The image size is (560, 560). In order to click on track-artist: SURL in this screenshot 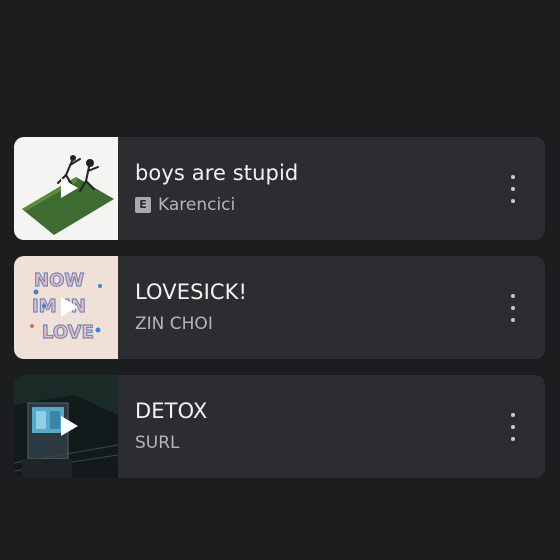, I will do `click(157, 443)`.